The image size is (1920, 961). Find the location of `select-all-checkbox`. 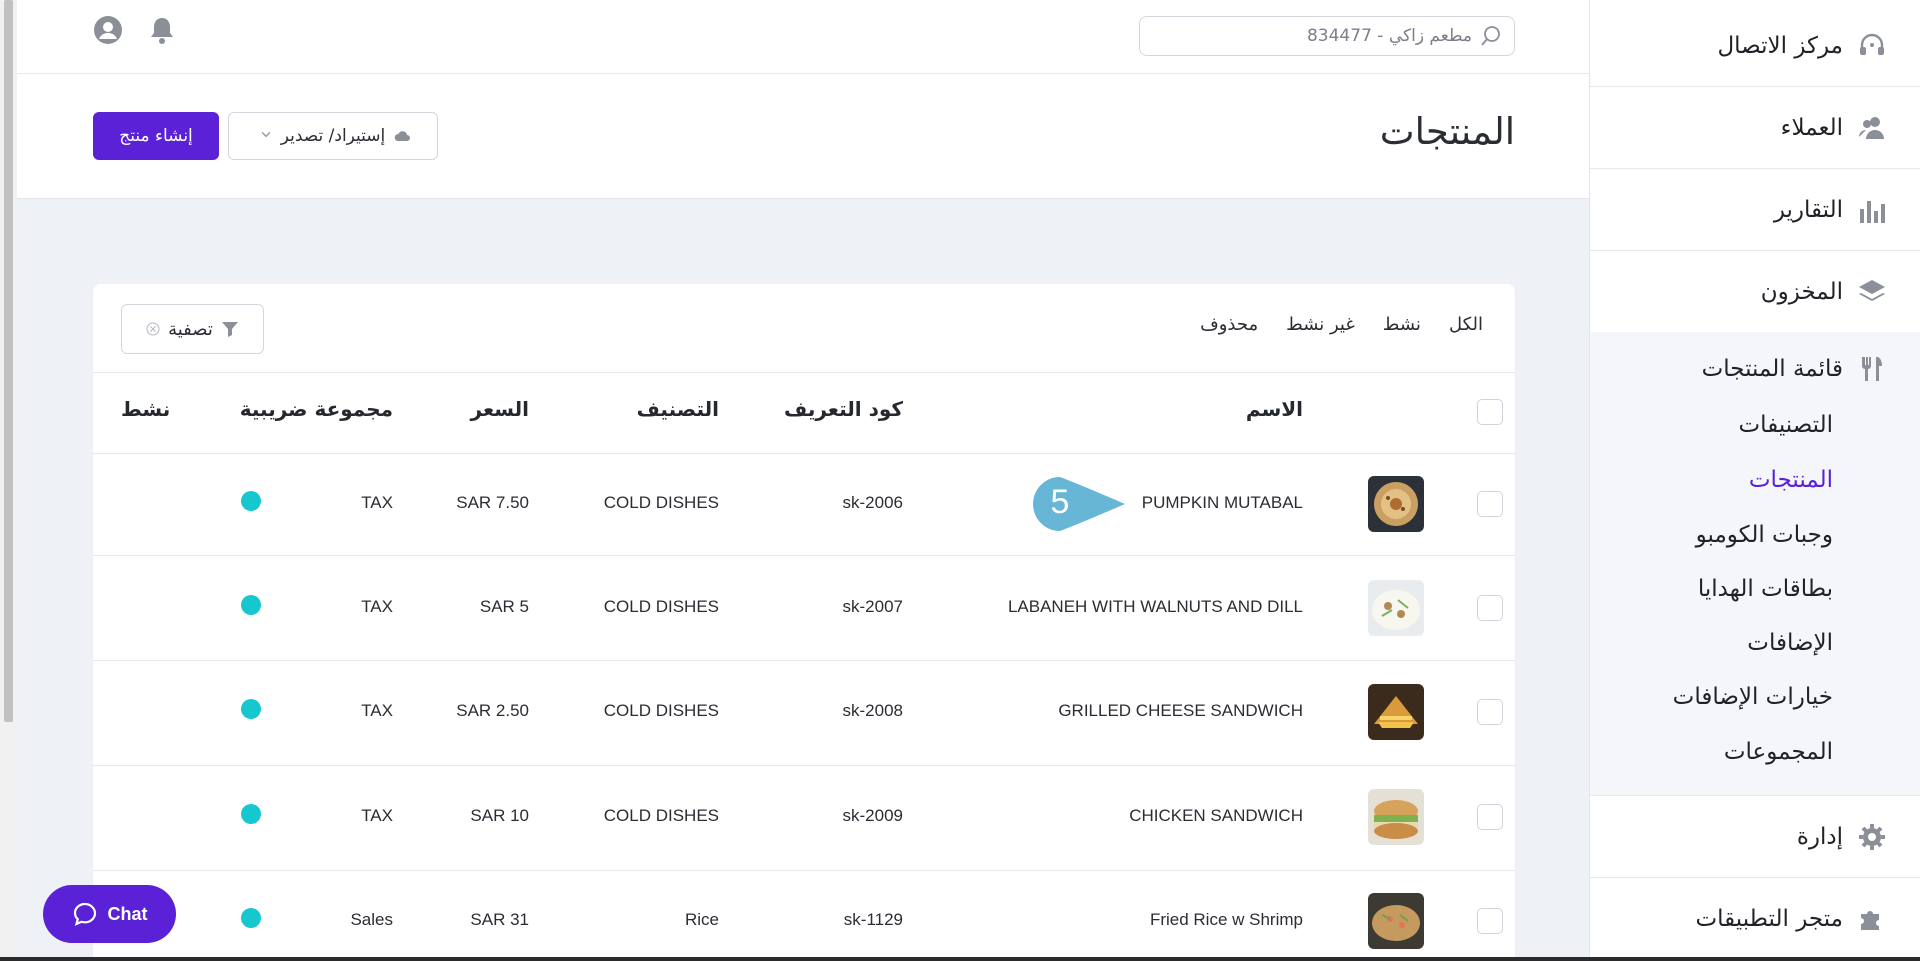

select-all-checkbox is located at coordinates (1490, 412).